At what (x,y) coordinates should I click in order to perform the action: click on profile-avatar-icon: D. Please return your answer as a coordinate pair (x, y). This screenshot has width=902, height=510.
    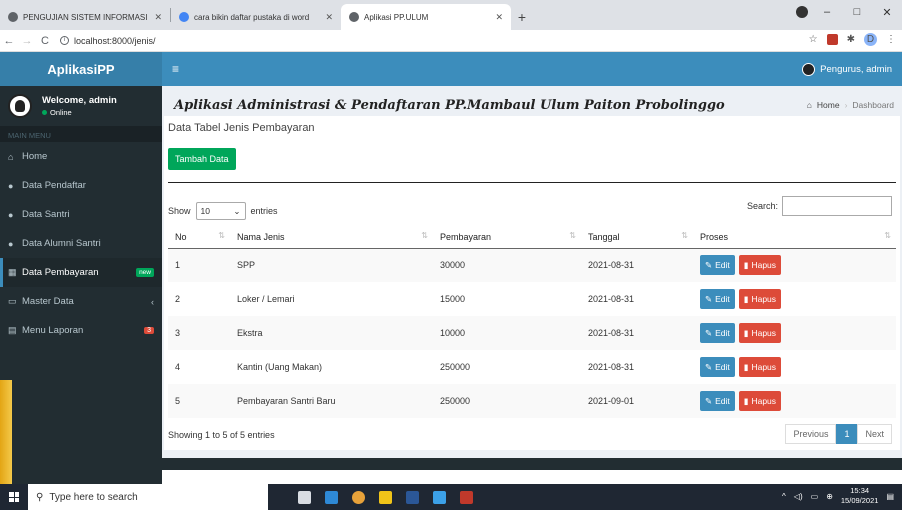
    Looking at the image, I should click on (870, 39).